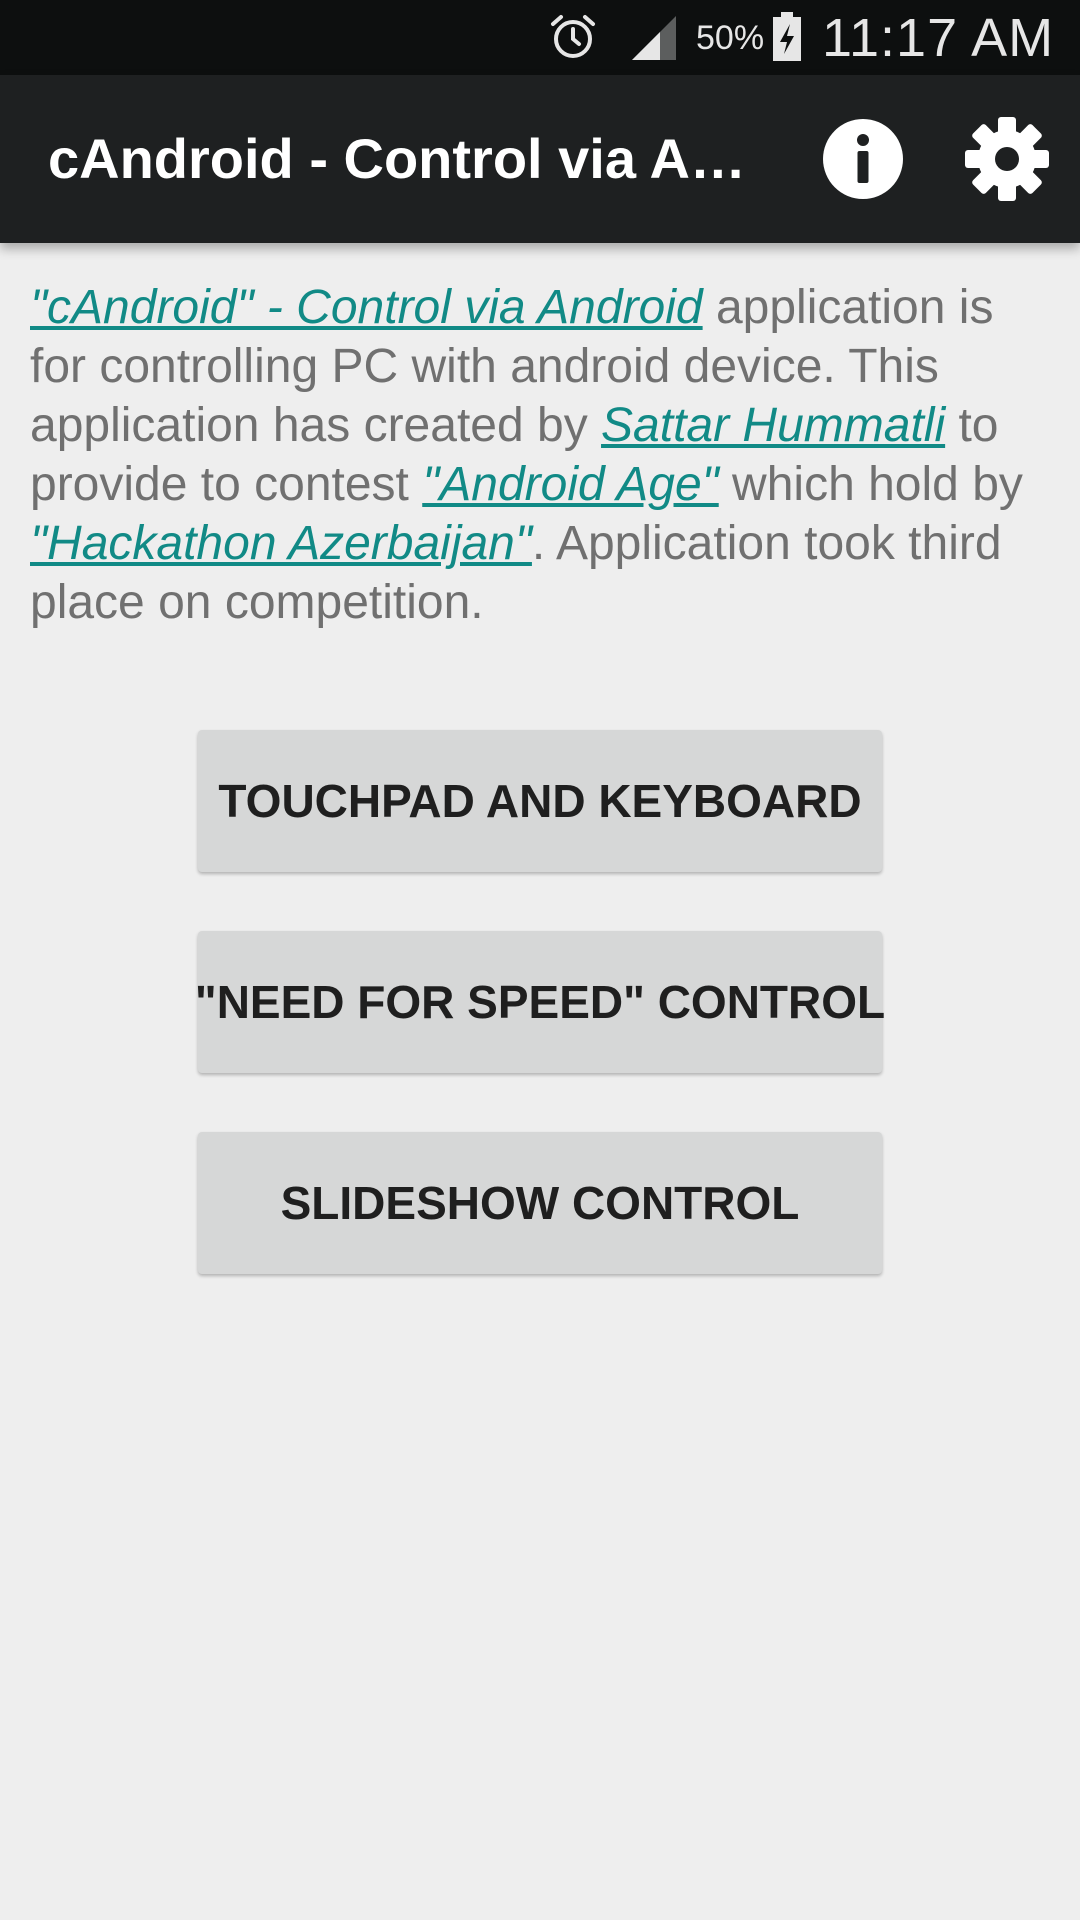 The image size is (1080, 1920). I want to click on app-title: cAndroid - Control via Android, so click(403, 158).